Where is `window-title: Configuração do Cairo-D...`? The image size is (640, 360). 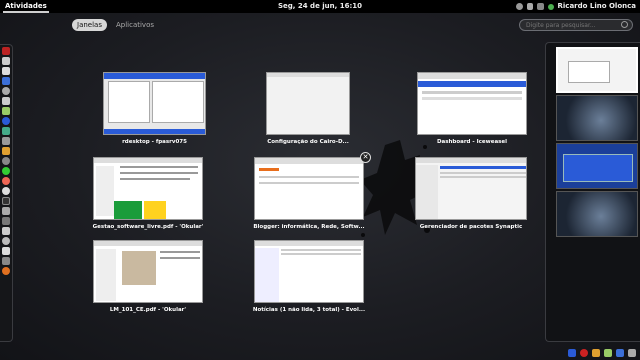 window-title: Configuração do Cairo-D... is located at coordinates (308, 142).